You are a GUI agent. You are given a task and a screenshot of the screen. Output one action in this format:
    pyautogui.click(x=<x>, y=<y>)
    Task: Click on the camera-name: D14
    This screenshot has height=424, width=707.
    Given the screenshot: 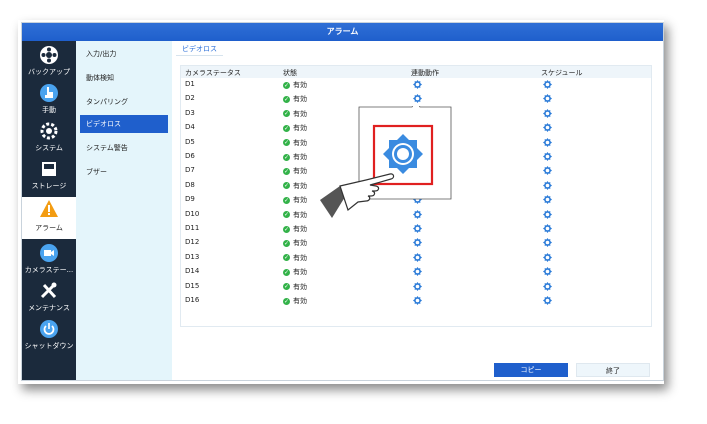 What is the action you would take?
    pyautogui.click(x=192, y=271)
    